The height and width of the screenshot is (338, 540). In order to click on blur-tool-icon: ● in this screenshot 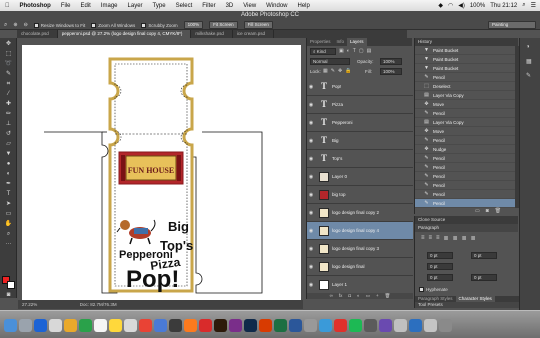, I will do `click(8, 164)`.